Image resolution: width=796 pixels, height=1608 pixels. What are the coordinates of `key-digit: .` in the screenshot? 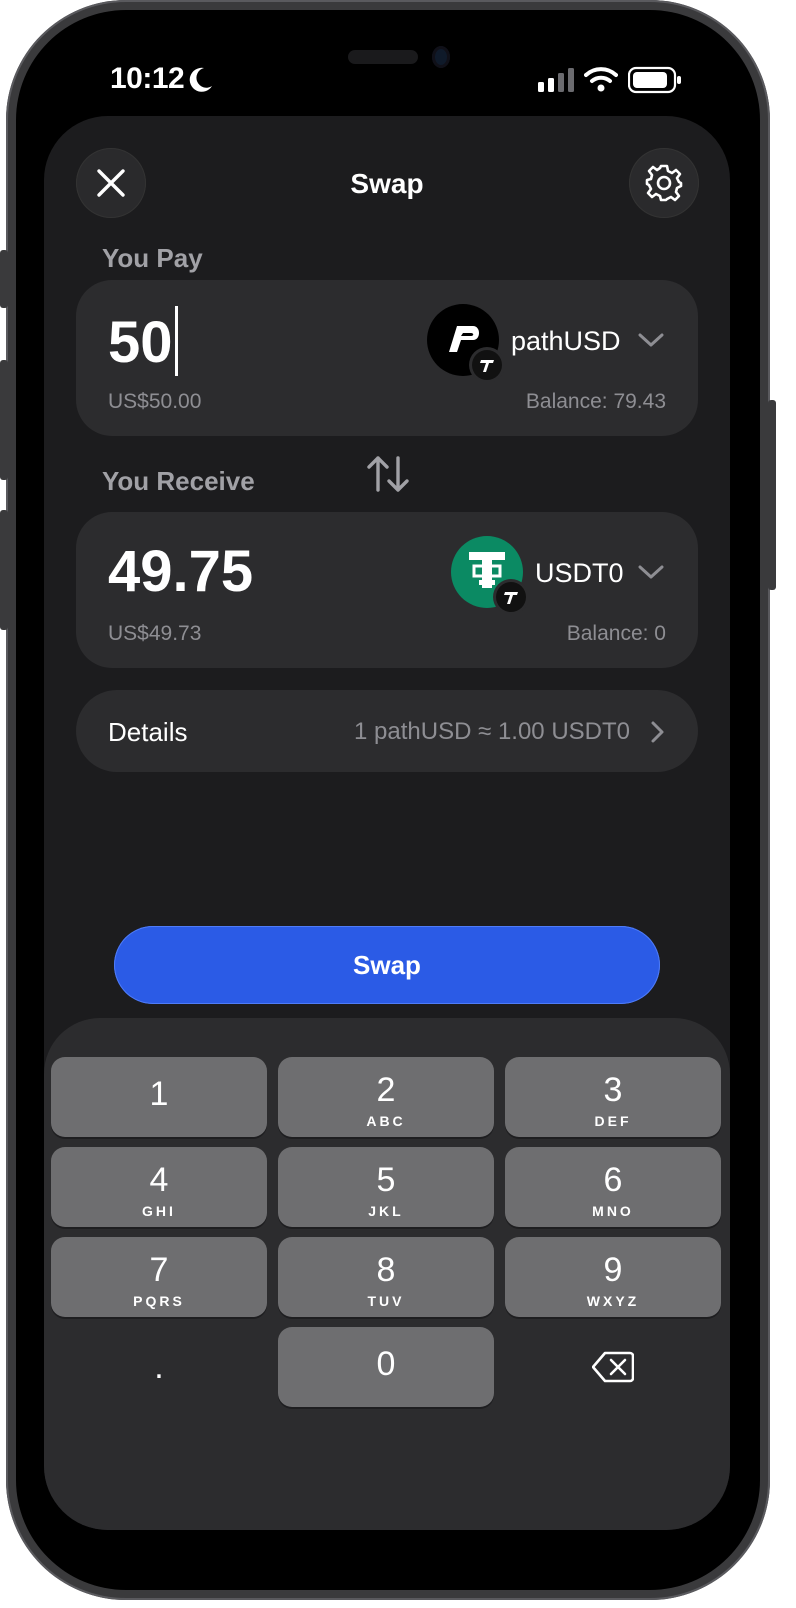 It's located at (159, 1367).